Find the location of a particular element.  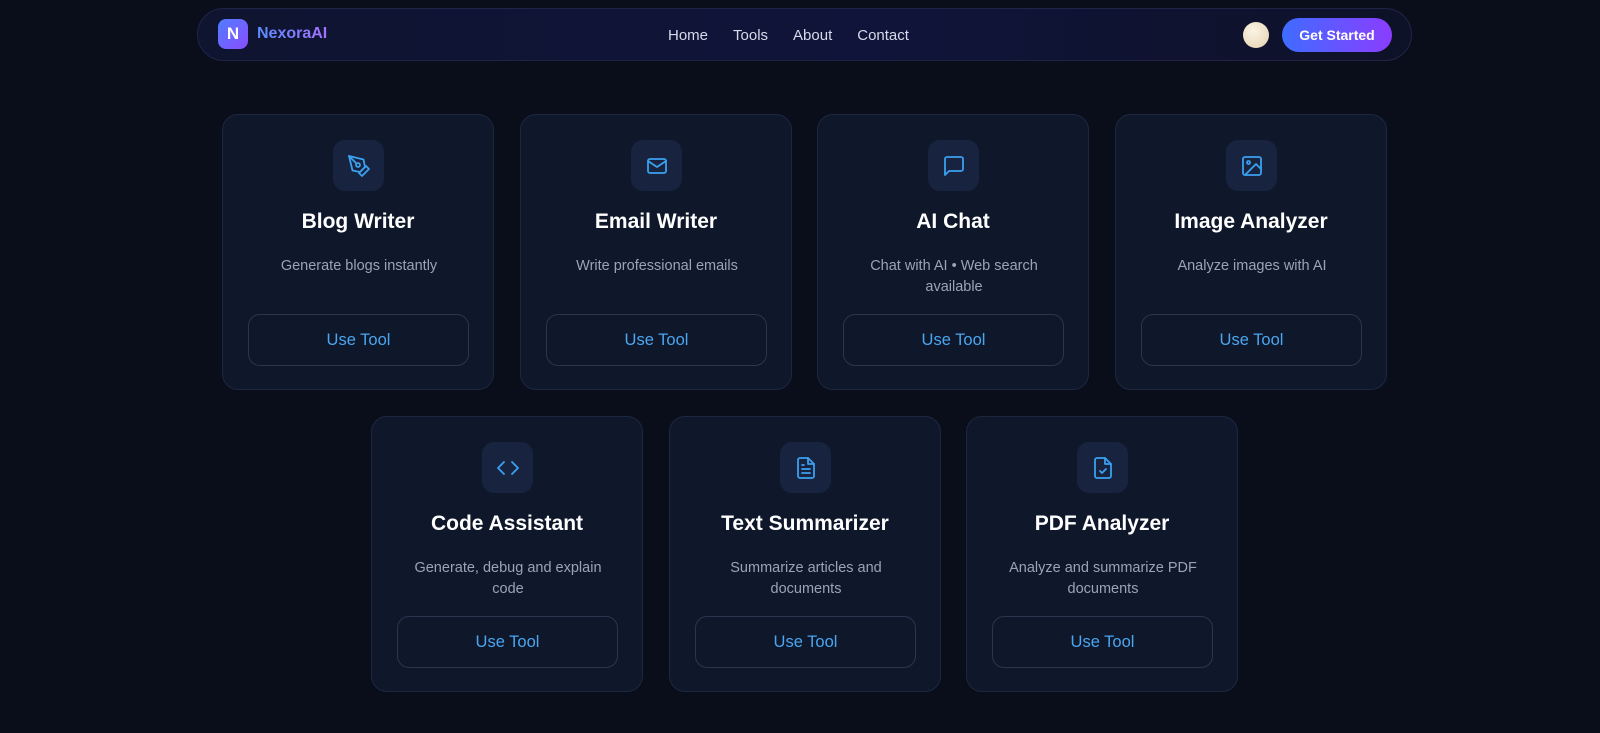

tool-description: Generate blogs instantly is located at coordinates (359, 266).